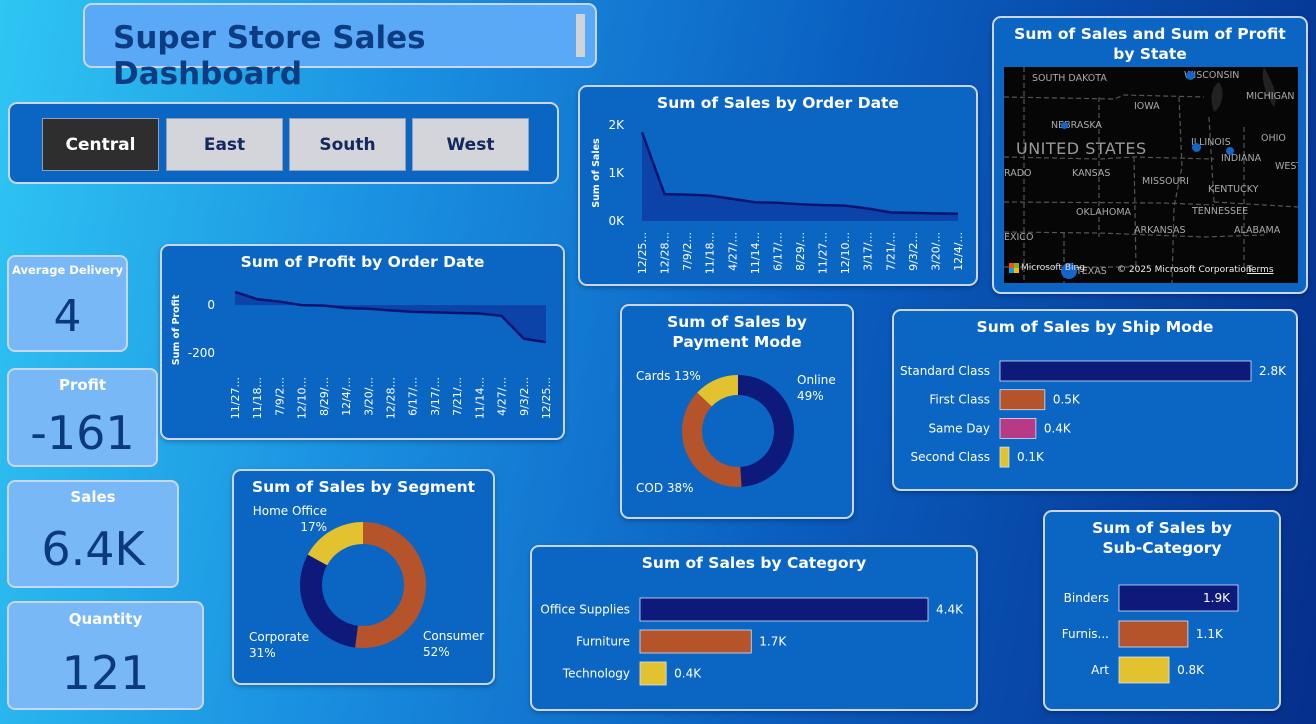  Describe the element at coordinates (93, 549) in the screenshot. I see `kpi-value: 6.4K` at that location.